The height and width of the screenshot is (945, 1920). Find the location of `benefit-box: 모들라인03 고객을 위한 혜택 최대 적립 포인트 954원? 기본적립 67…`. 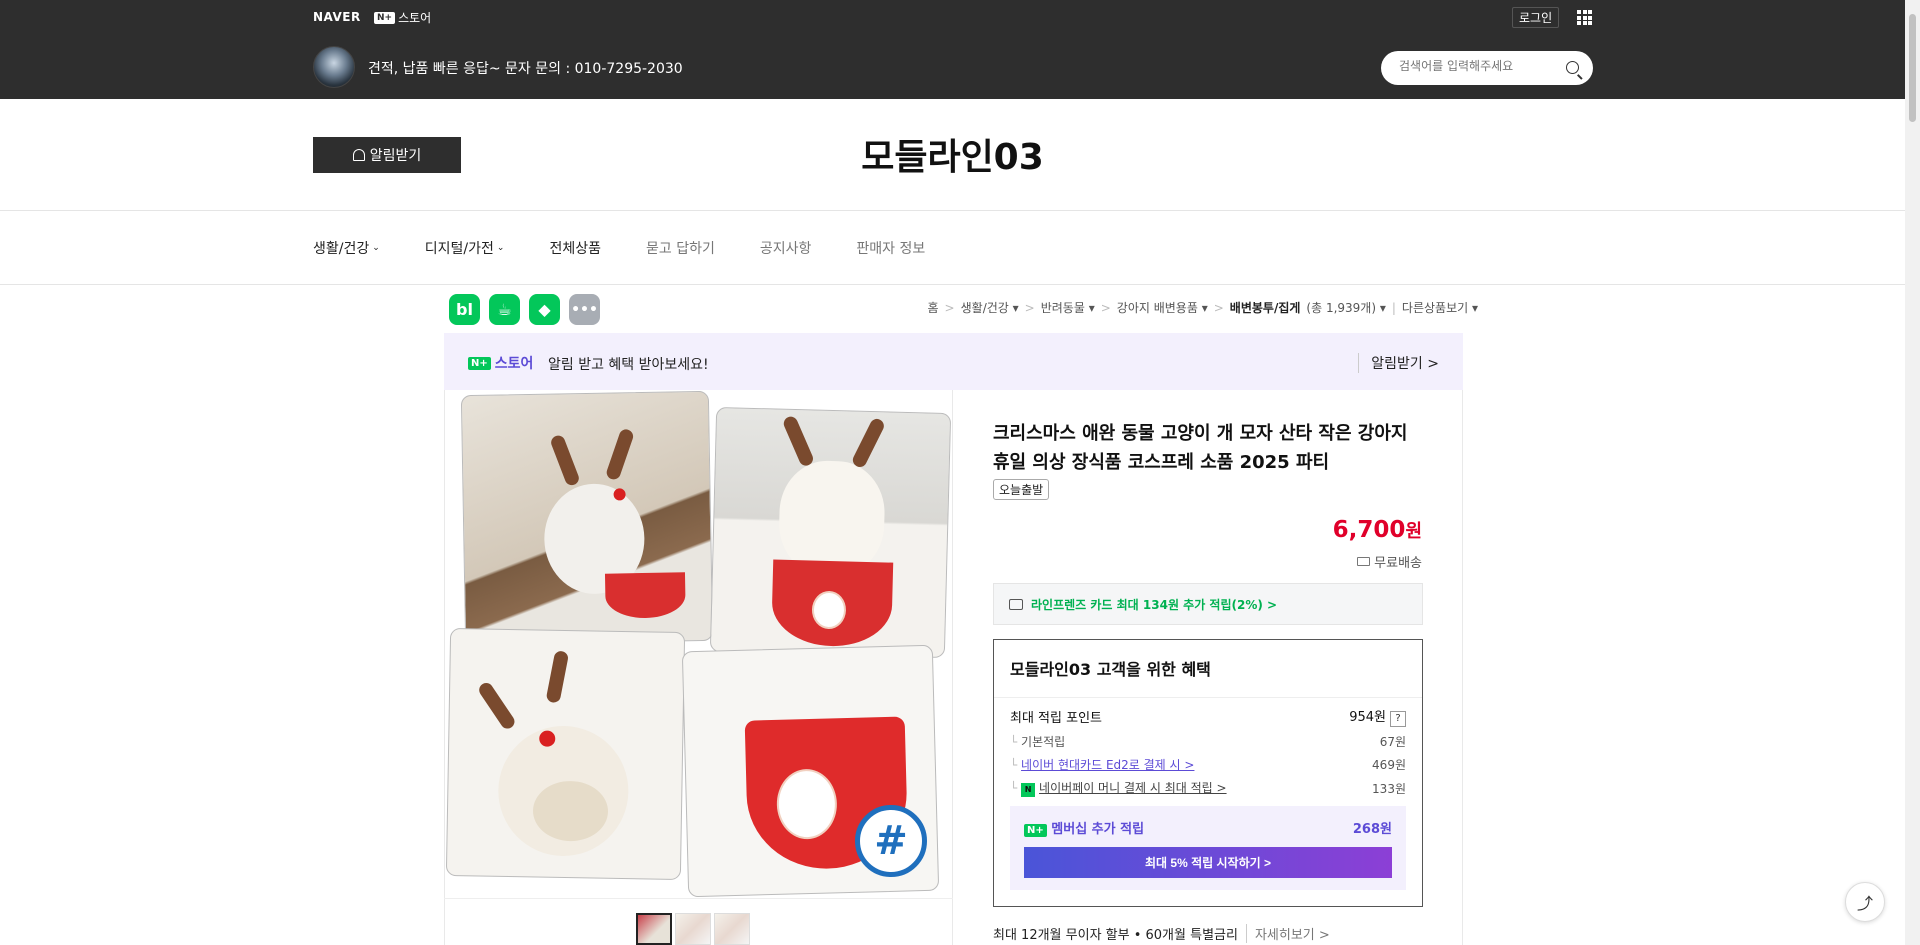

benefit-box: 모들라인03 고객을 위한 혜택 최대 적립 포인트 954원? 기본적립 67… is located at coordinates (1208, 773).